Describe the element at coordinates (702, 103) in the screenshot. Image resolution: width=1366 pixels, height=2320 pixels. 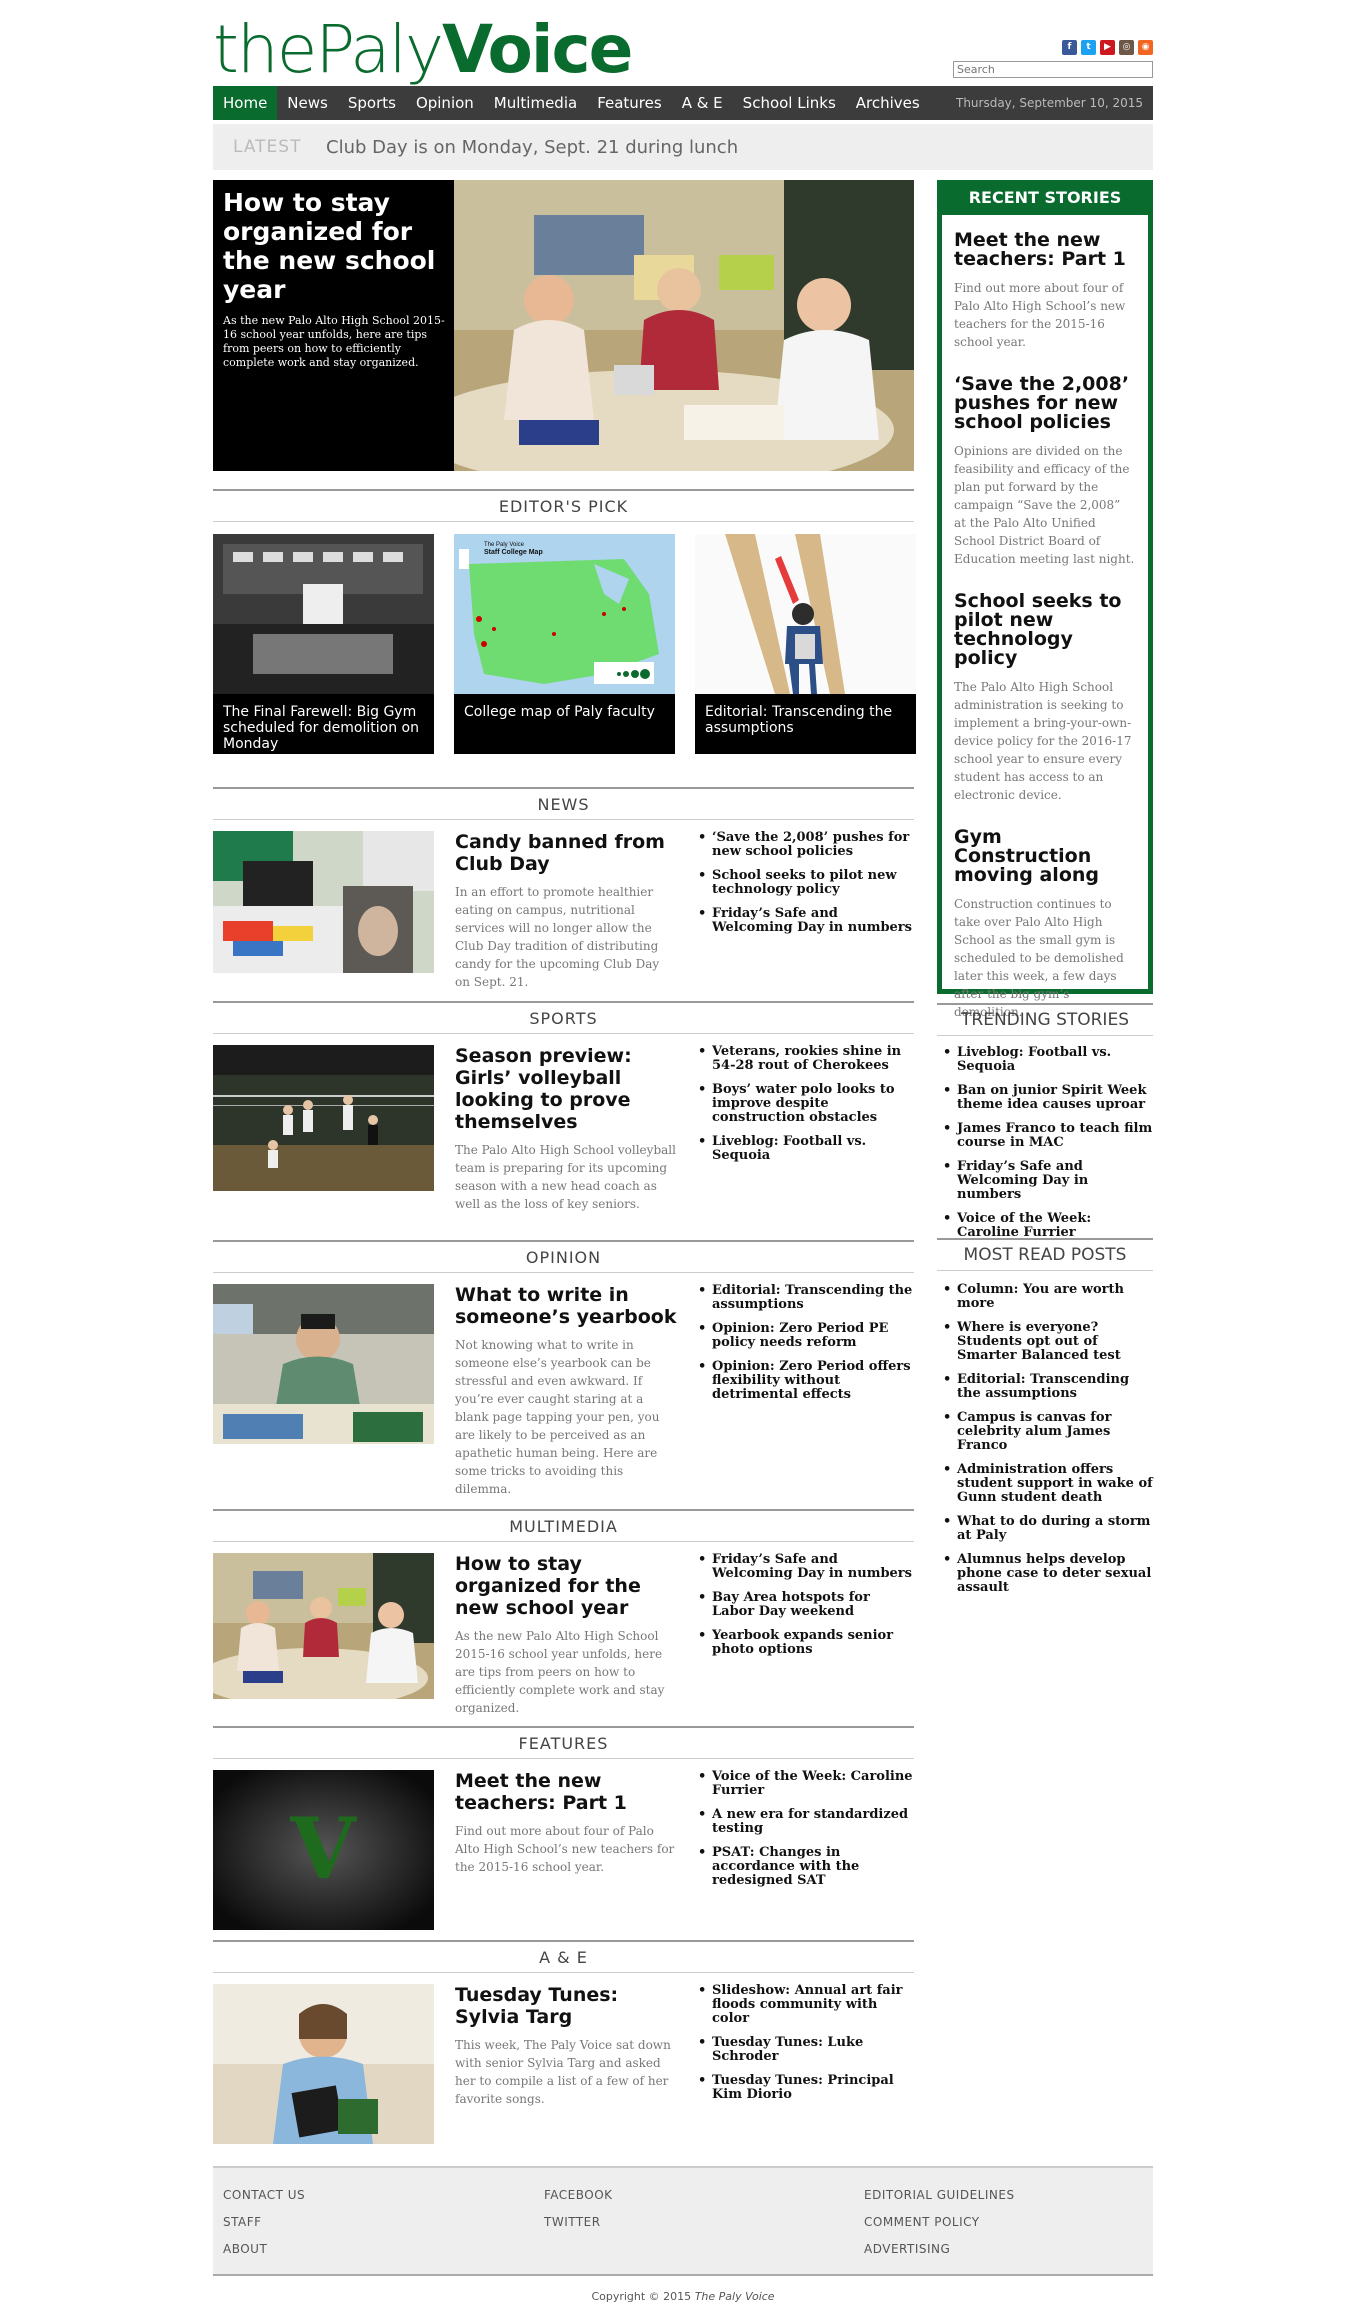
I see `nav-item-ae: A & E` at that location.